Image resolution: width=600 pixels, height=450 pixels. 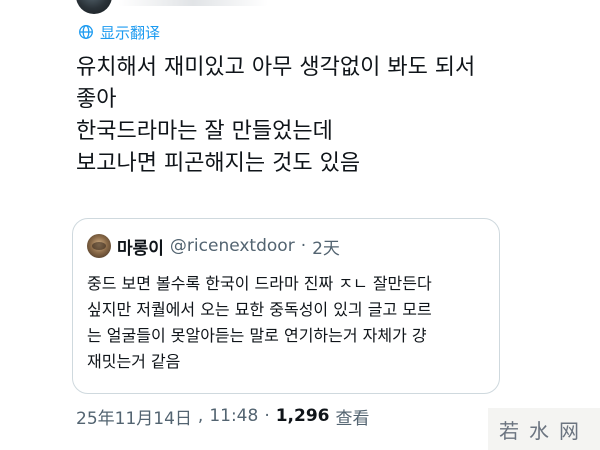 I want to click on tweet-line: 한국드라마는 잘 만들었는데, so click(x=204, y=131).